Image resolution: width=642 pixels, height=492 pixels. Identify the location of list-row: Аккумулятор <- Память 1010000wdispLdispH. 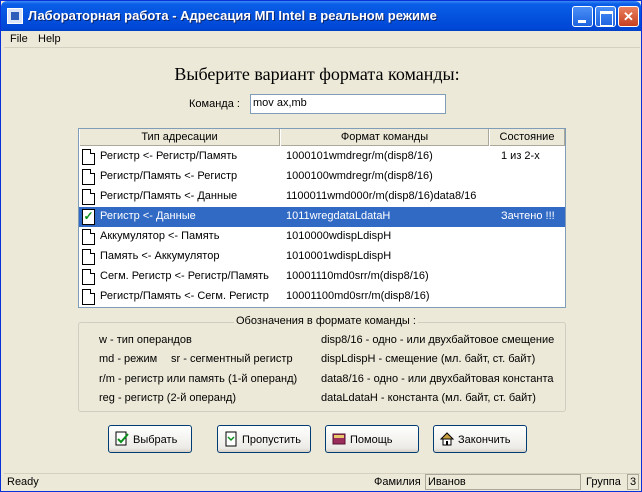
(322, 237).